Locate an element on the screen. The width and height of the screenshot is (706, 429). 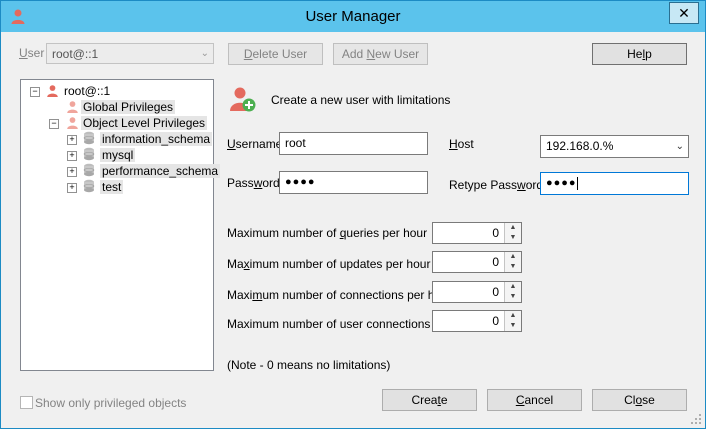
add-user-icon is located at coordinates (243, 99).